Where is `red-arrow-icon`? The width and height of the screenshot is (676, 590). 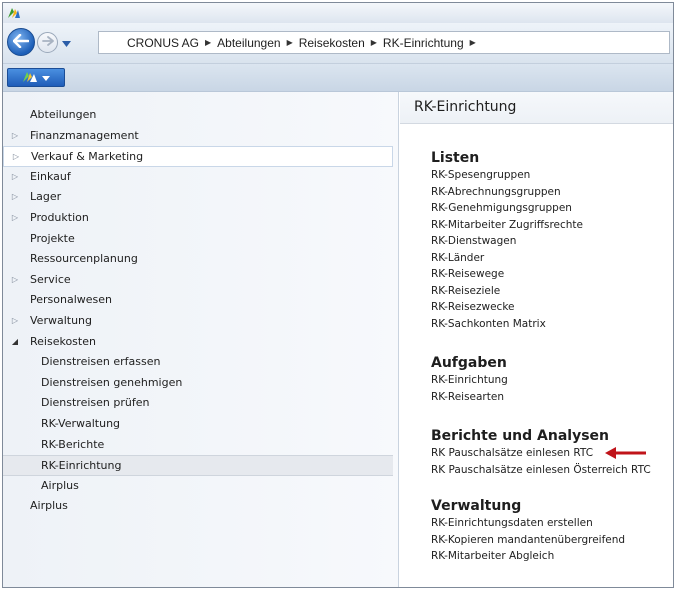
red-arrow-icon is located at coordinates (626, 456).